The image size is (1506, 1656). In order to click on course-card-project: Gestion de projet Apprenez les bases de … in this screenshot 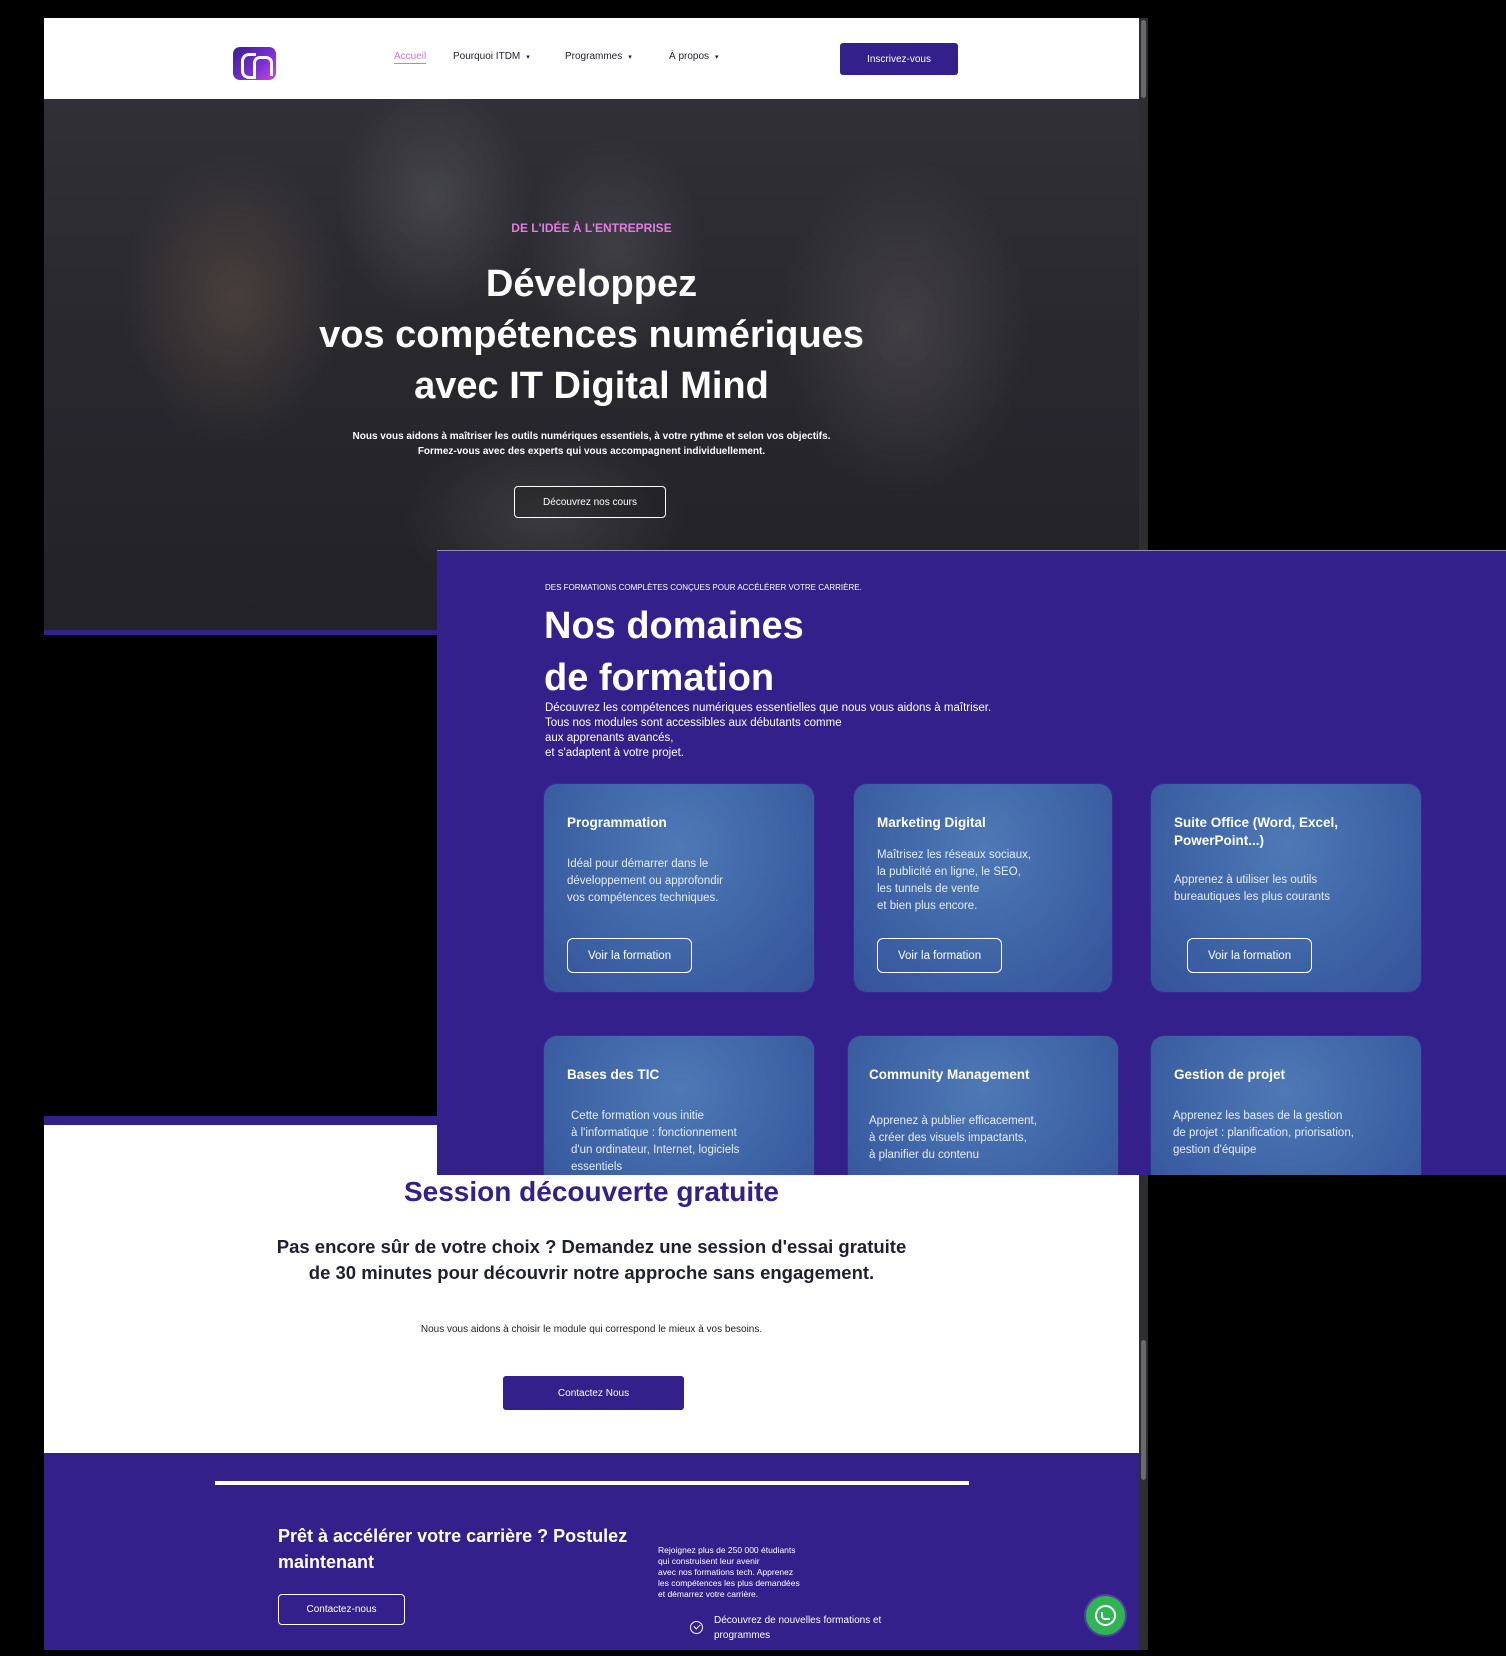, I will do `click(1286, 1105)`.